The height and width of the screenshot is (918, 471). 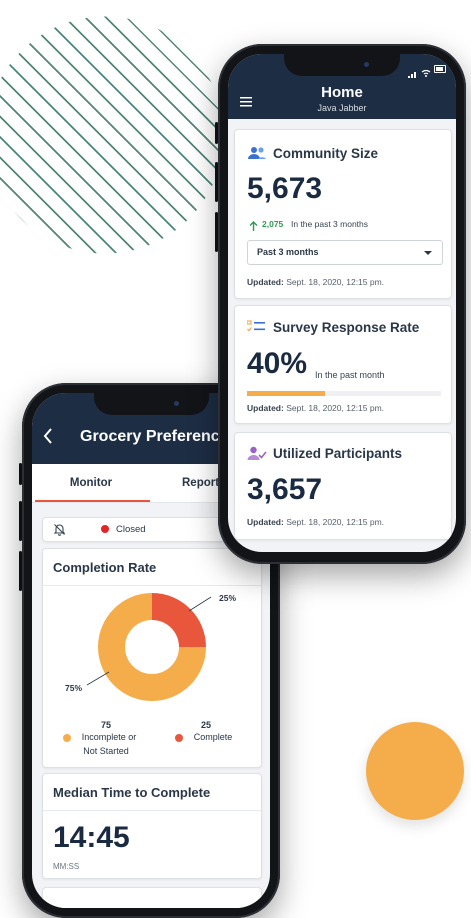 I want to click on utilized-title: Utilized Participants, so click(x=338, y=453).